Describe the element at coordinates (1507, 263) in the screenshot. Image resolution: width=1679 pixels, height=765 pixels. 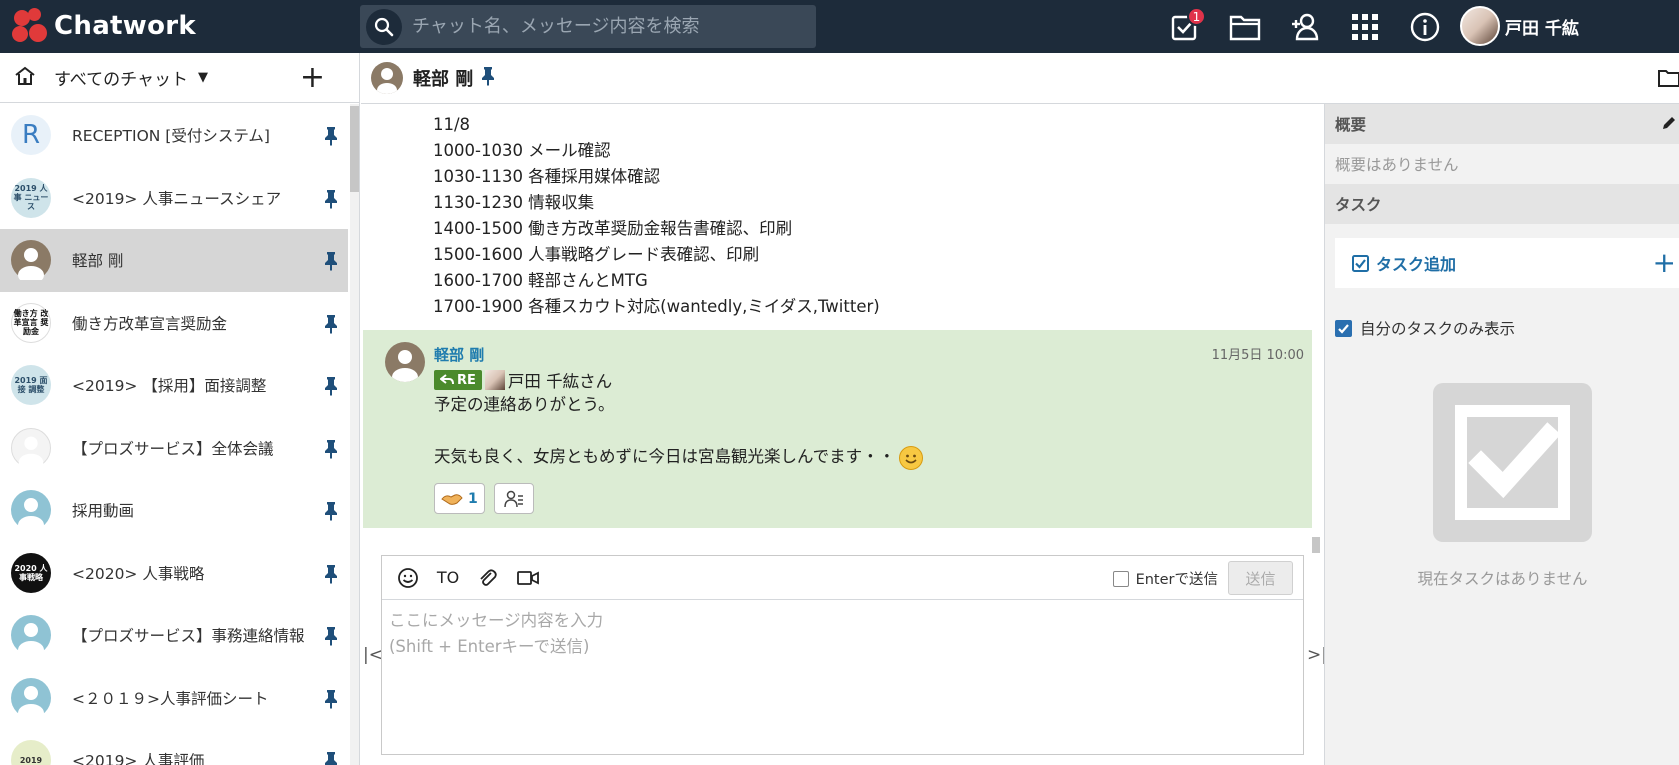
I see `add-task-button: タスク追加 +` at that location.